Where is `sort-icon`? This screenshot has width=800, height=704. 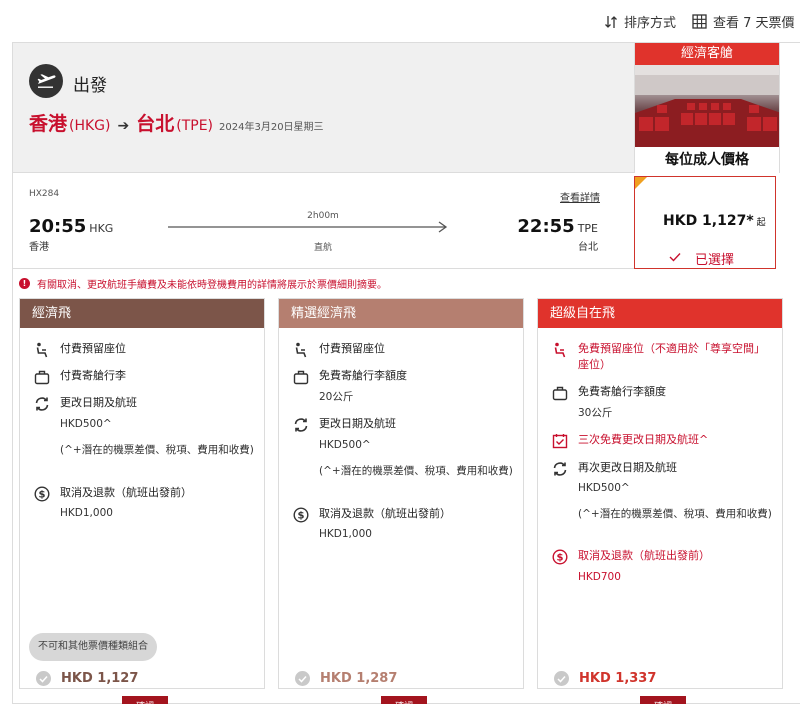 sort-icon is located at coordinates (611, 22).